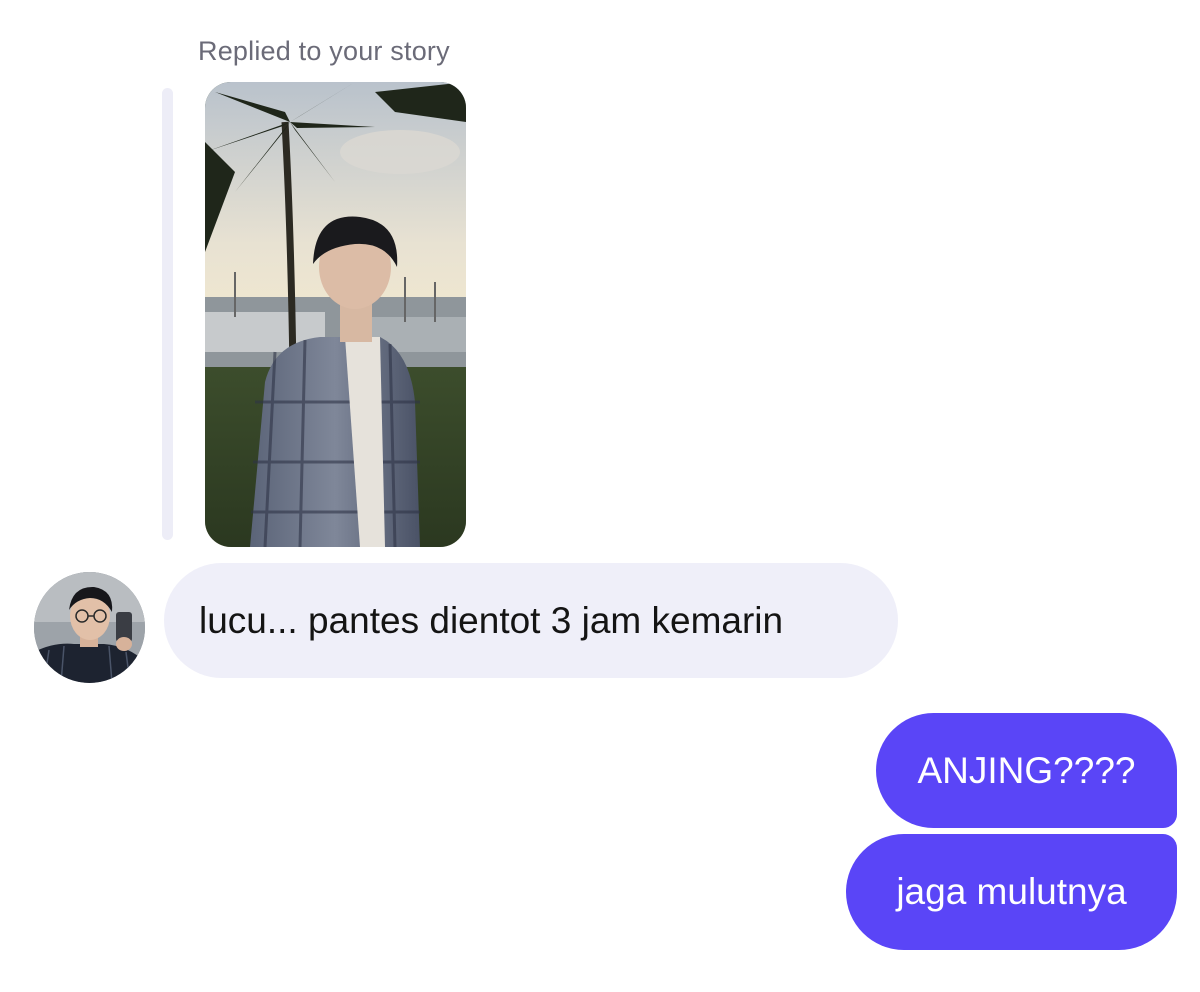  I want to click on sender-avatar, so click(89, 627).